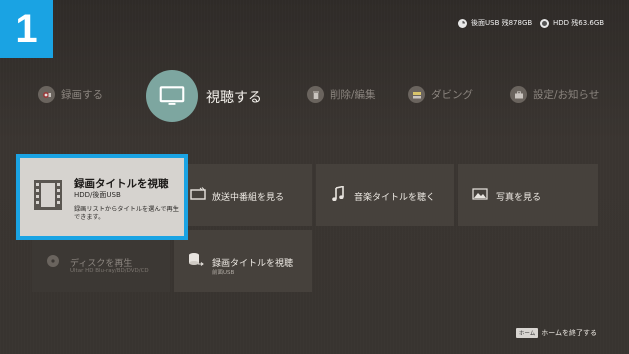 The image size is (629, 354). I want to click on menu-dubbing-label: ダビング, so click(452, 95).